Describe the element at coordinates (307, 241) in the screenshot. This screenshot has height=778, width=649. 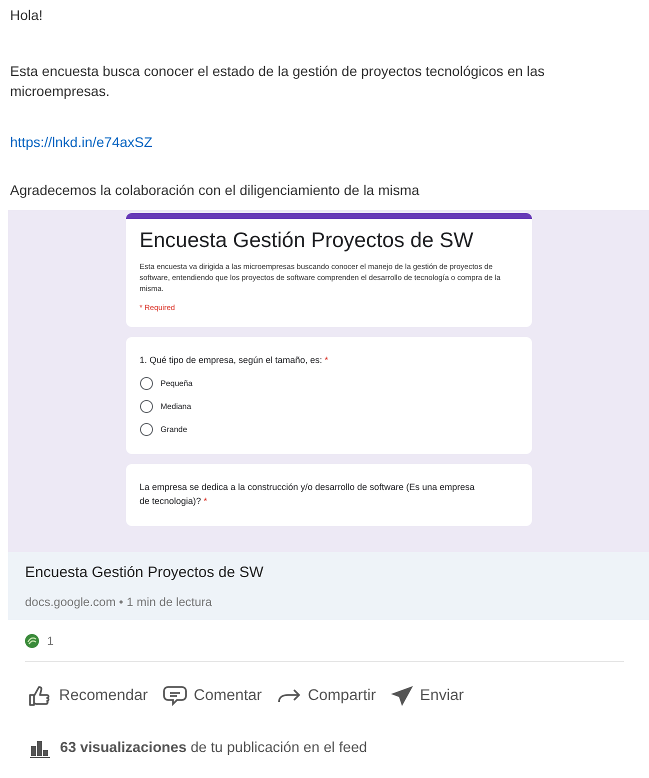
I see `form-title: Encuesta Gestión Proyectos de SW` at that location.